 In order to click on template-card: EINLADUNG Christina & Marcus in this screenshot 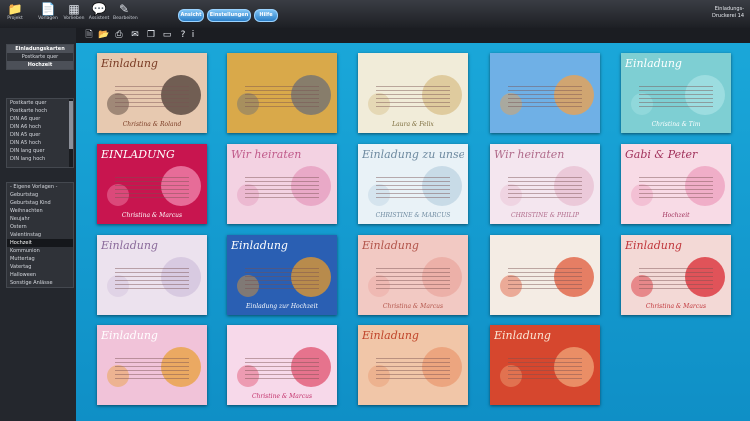, I will do `click(152, 184)`.